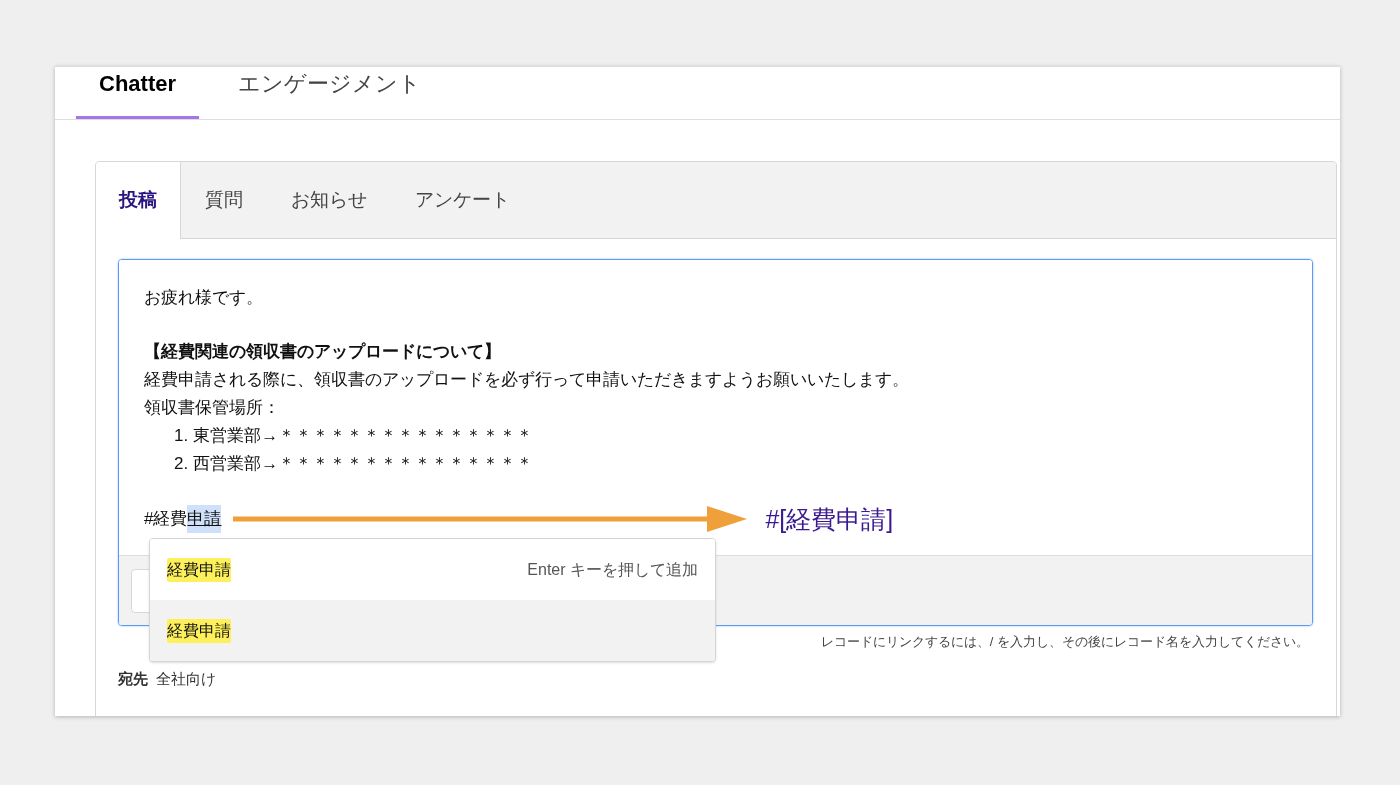 The width and height of the screenshot is (1400, 785). I want to click on list-item: 東営業部→＊＊＊＊＊＊＊＊＊＊＊＊＊＊＊, so click(363, 436).